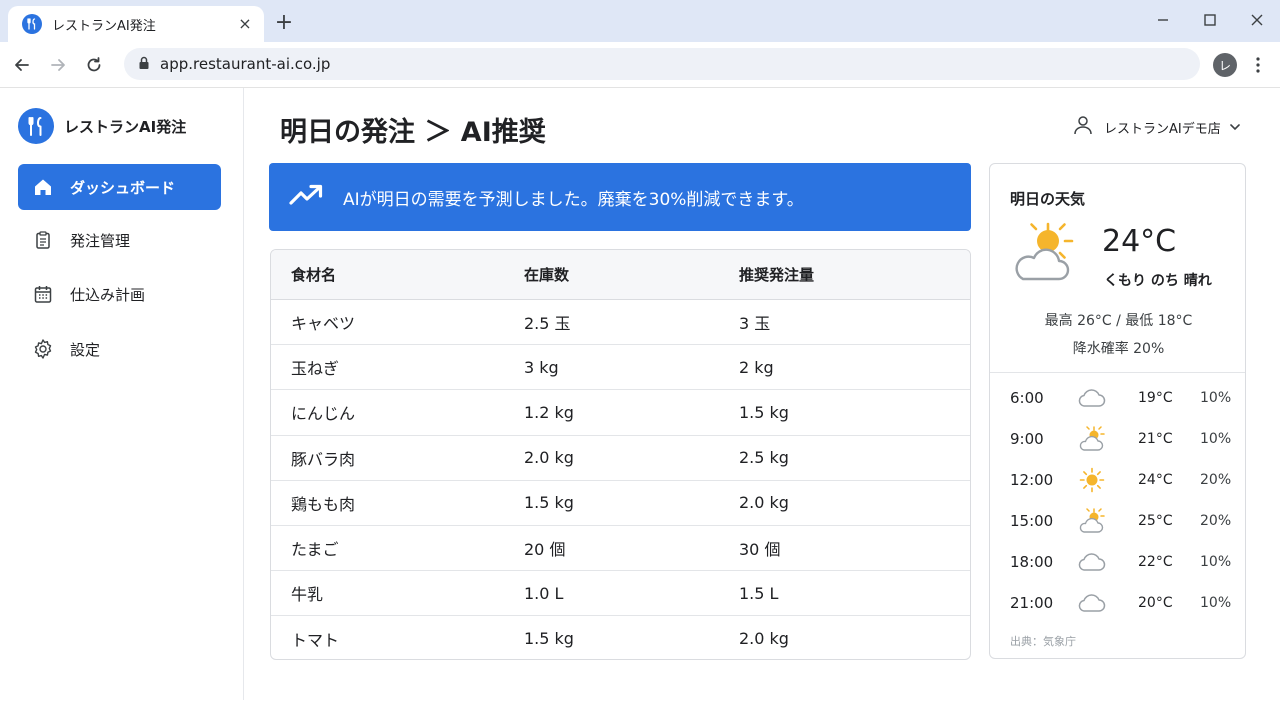 This screenshot has height=716, width=1280. Describe the element at coordinates (1216, 480) in the screenshot. I see `hourly-rain: 20%` at that location.